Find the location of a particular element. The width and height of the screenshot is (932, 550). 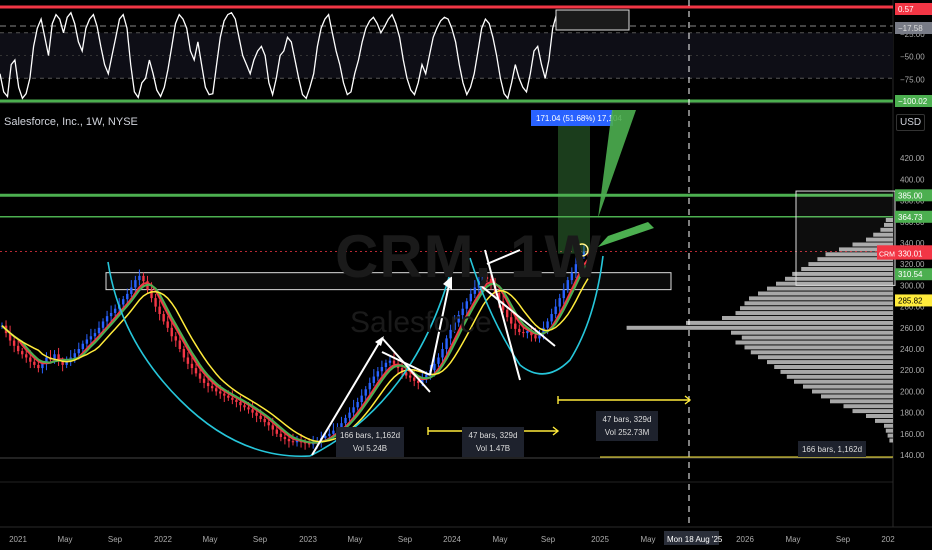

symbol-label: Salesforce, Inc., 1W, NYSE is located at coordinates (71, 122).